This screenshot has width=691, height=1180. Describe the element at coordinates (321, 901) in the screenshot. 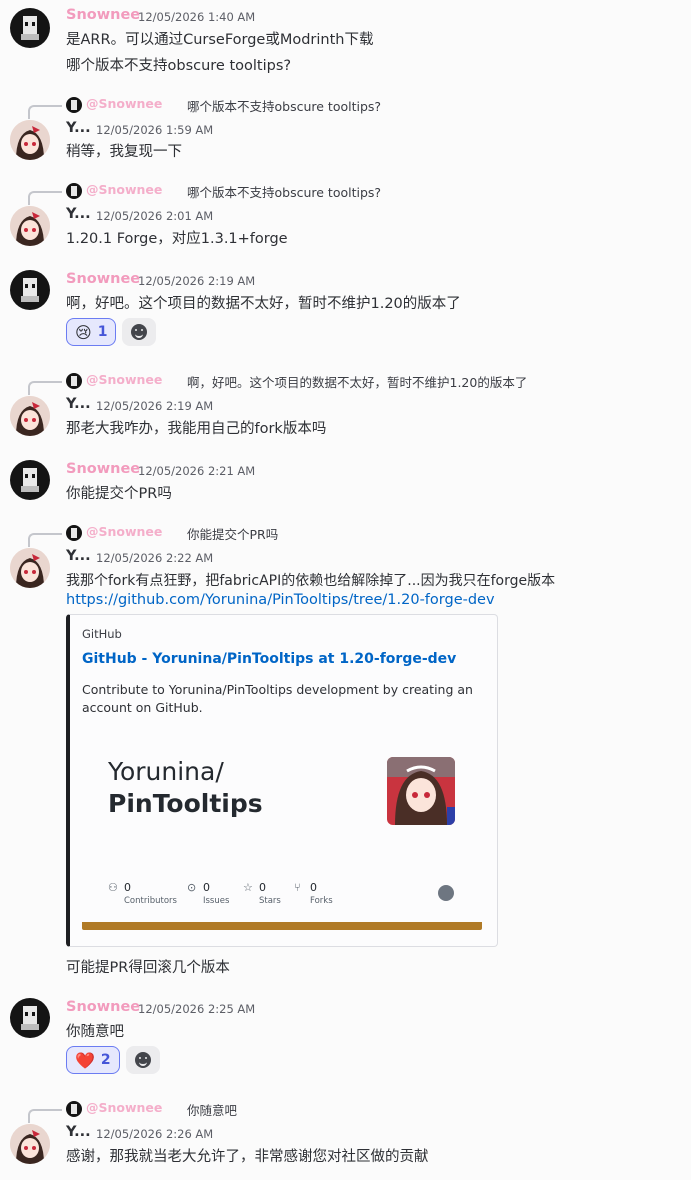

I see `stat-label: Forks` at that location.